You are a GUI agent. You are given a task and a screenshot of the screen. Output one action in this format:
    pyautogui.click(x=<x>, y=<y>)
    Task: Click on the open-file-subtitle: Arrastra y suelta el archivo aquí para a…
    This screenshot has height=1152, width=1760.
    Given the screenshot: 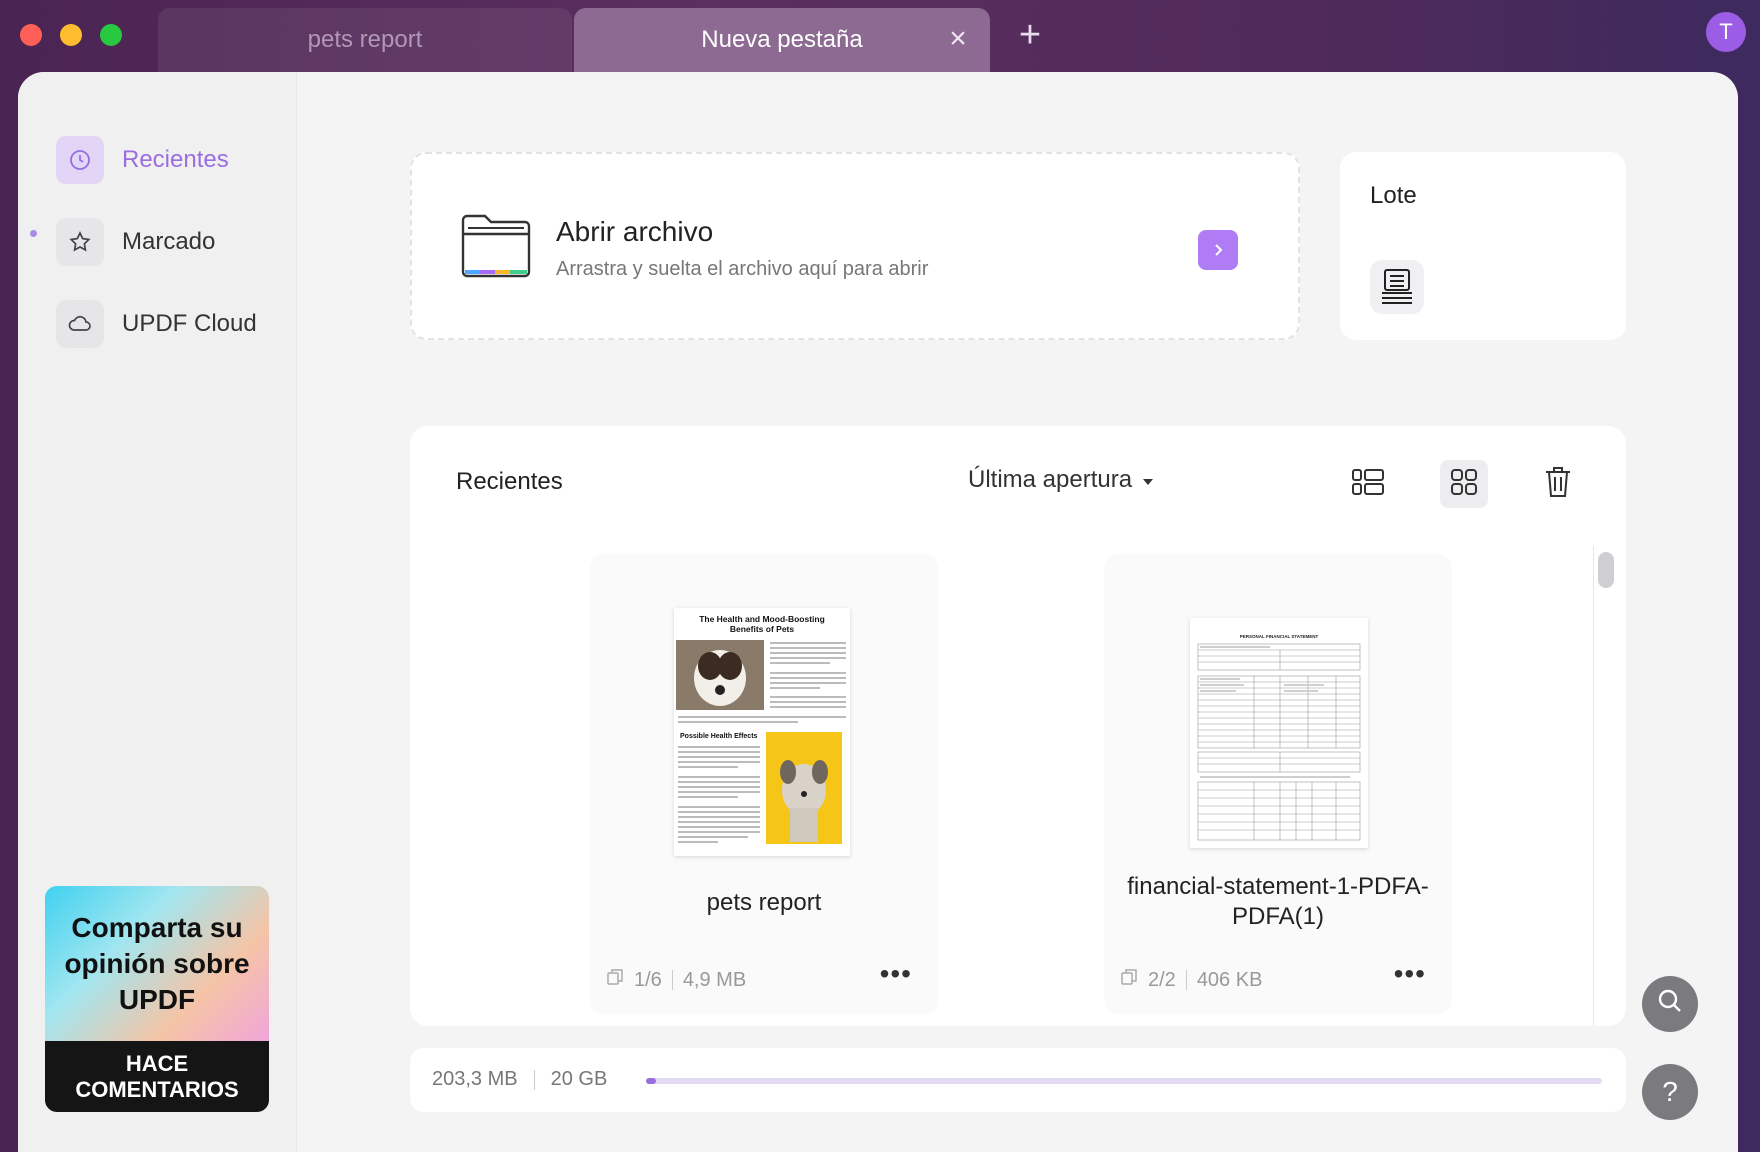 What is the action you would take?
    pyautogui.click(x=742, y=269)
    